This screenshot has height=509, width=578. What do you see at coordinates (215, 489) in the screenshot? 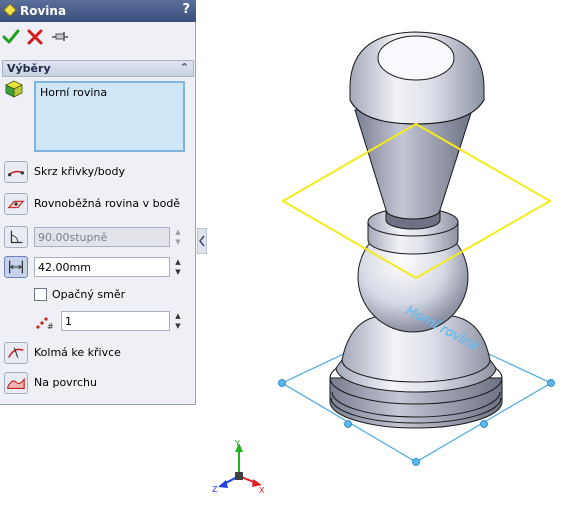
I see `axis-z-label: Z` at bounding box center [215, 489].